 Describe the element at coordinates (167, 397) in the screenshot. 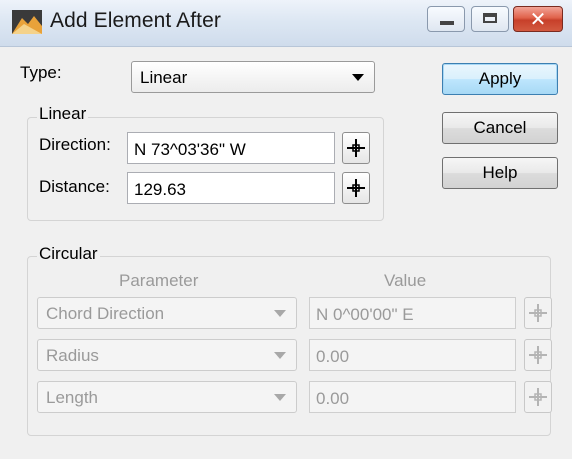

I see `parameter-select-length: Length` at that location.